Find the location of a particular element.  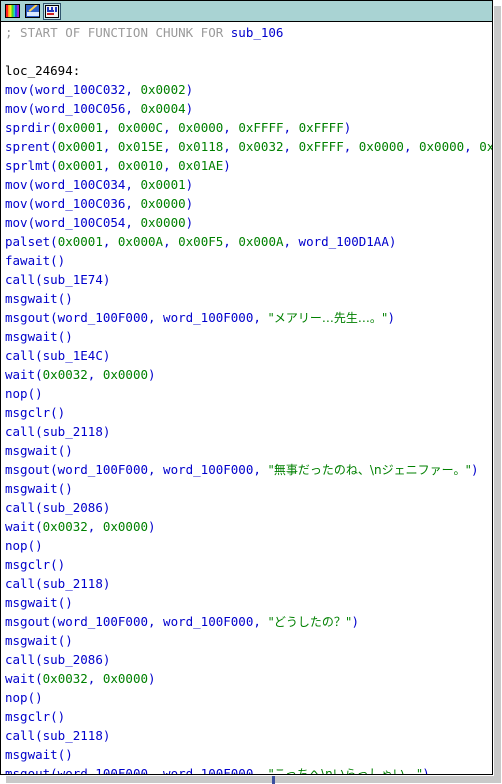

edit-pencil-button is located at coordinates (32, 11).